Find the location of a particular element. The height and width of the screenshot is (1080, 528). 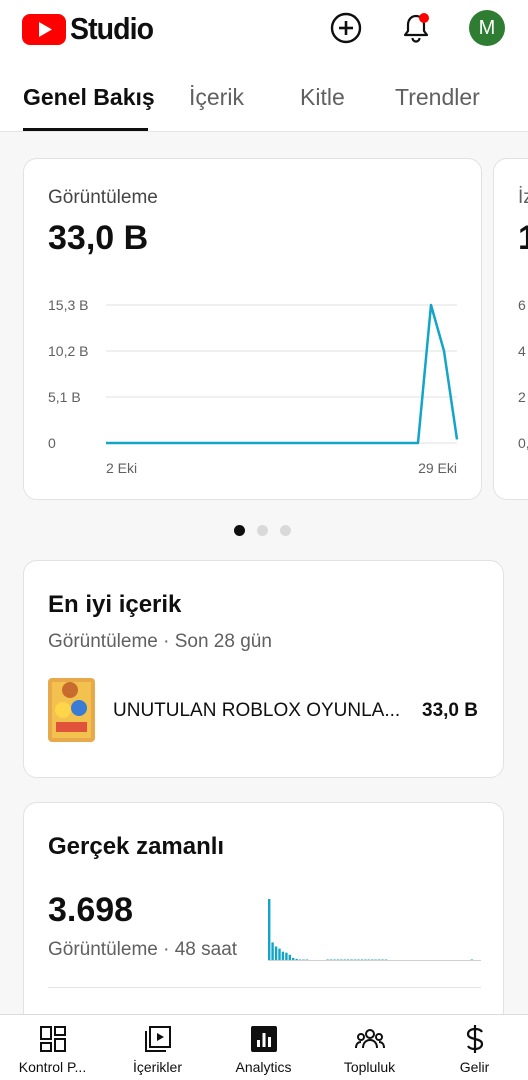

video-thumbnail is located at coordinates (71, 710).